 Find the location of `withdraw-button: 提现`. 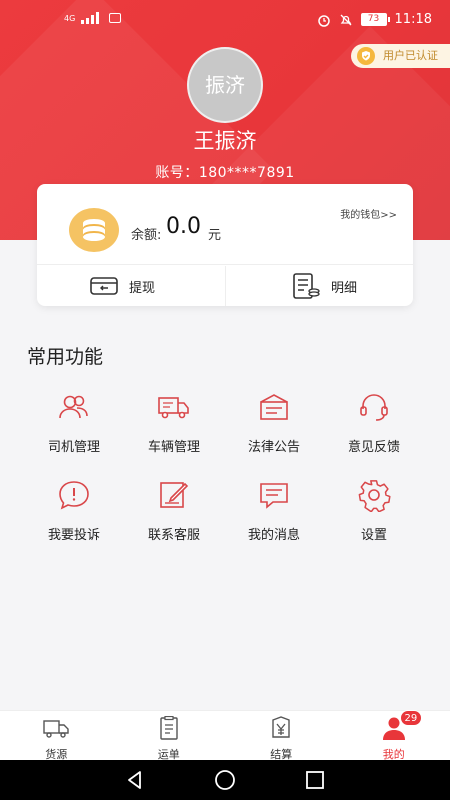

withdraw-button: 提现 is located at coordinates (122, 286).